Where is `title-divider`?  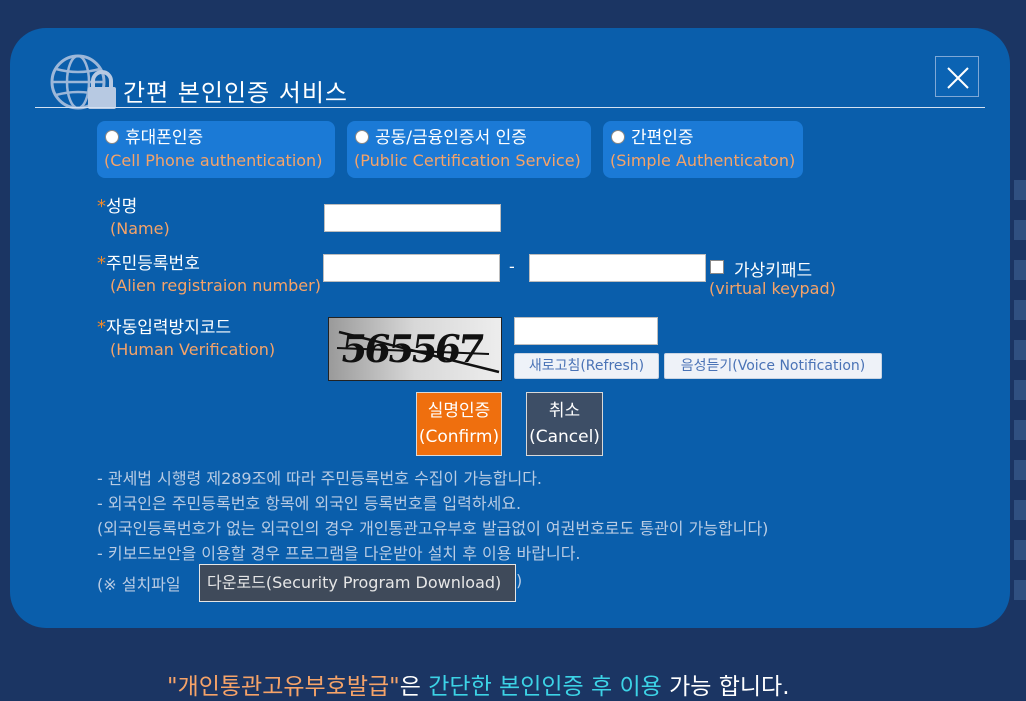
title-divider is located at coordinates (510, 107).